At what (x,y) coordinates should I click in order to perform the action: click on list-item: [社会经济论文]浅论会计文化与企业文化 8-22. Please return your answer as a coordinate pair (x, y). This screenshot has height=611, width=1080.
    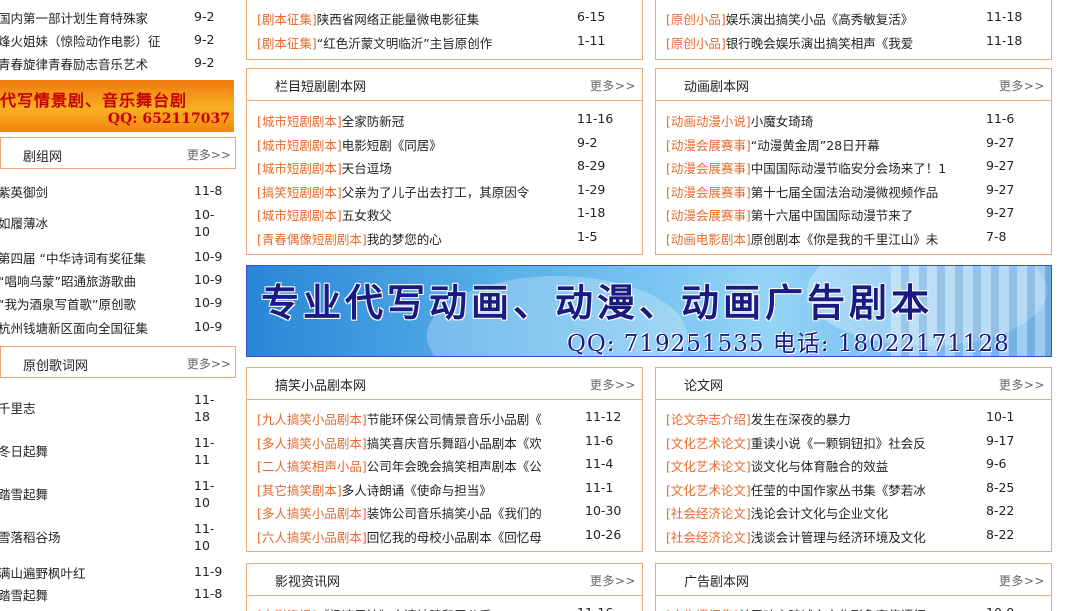
    Looking at the image, I should click on (853, 511).